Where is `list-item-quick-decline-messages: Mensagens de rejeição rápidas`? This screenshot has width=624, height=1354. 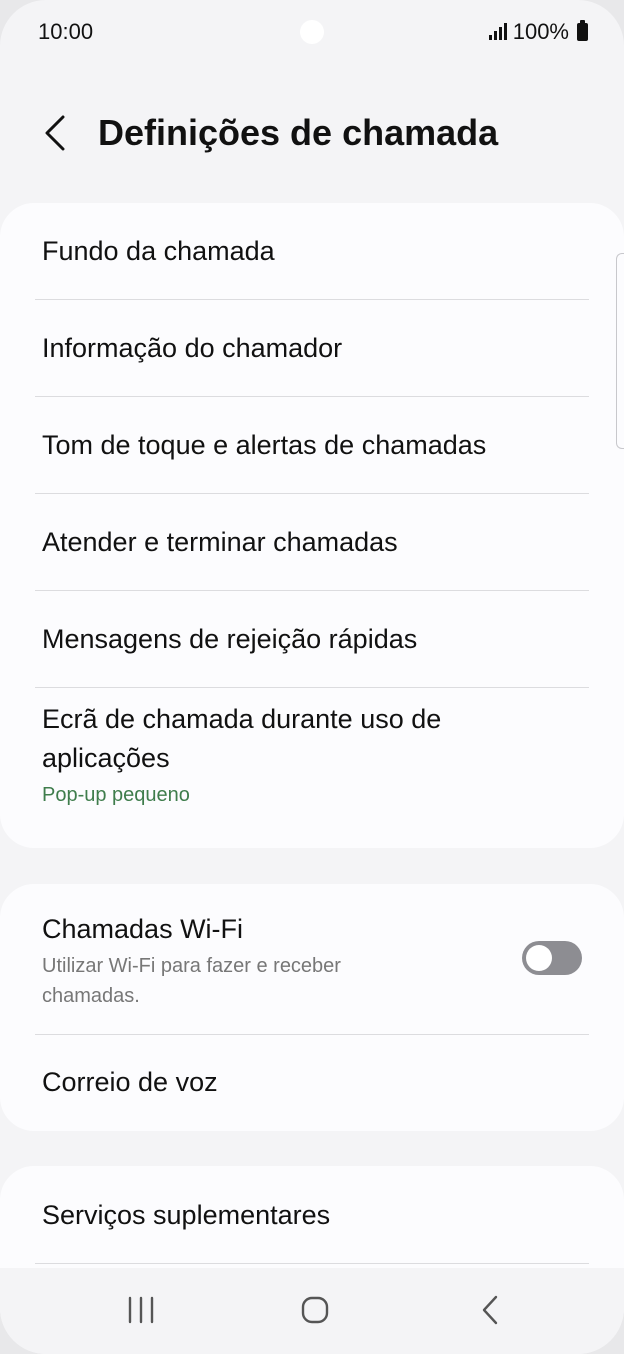 list-item-quick-decline-messages: Mensagens de rejeição rápidas is located at coordinates (312, 639).